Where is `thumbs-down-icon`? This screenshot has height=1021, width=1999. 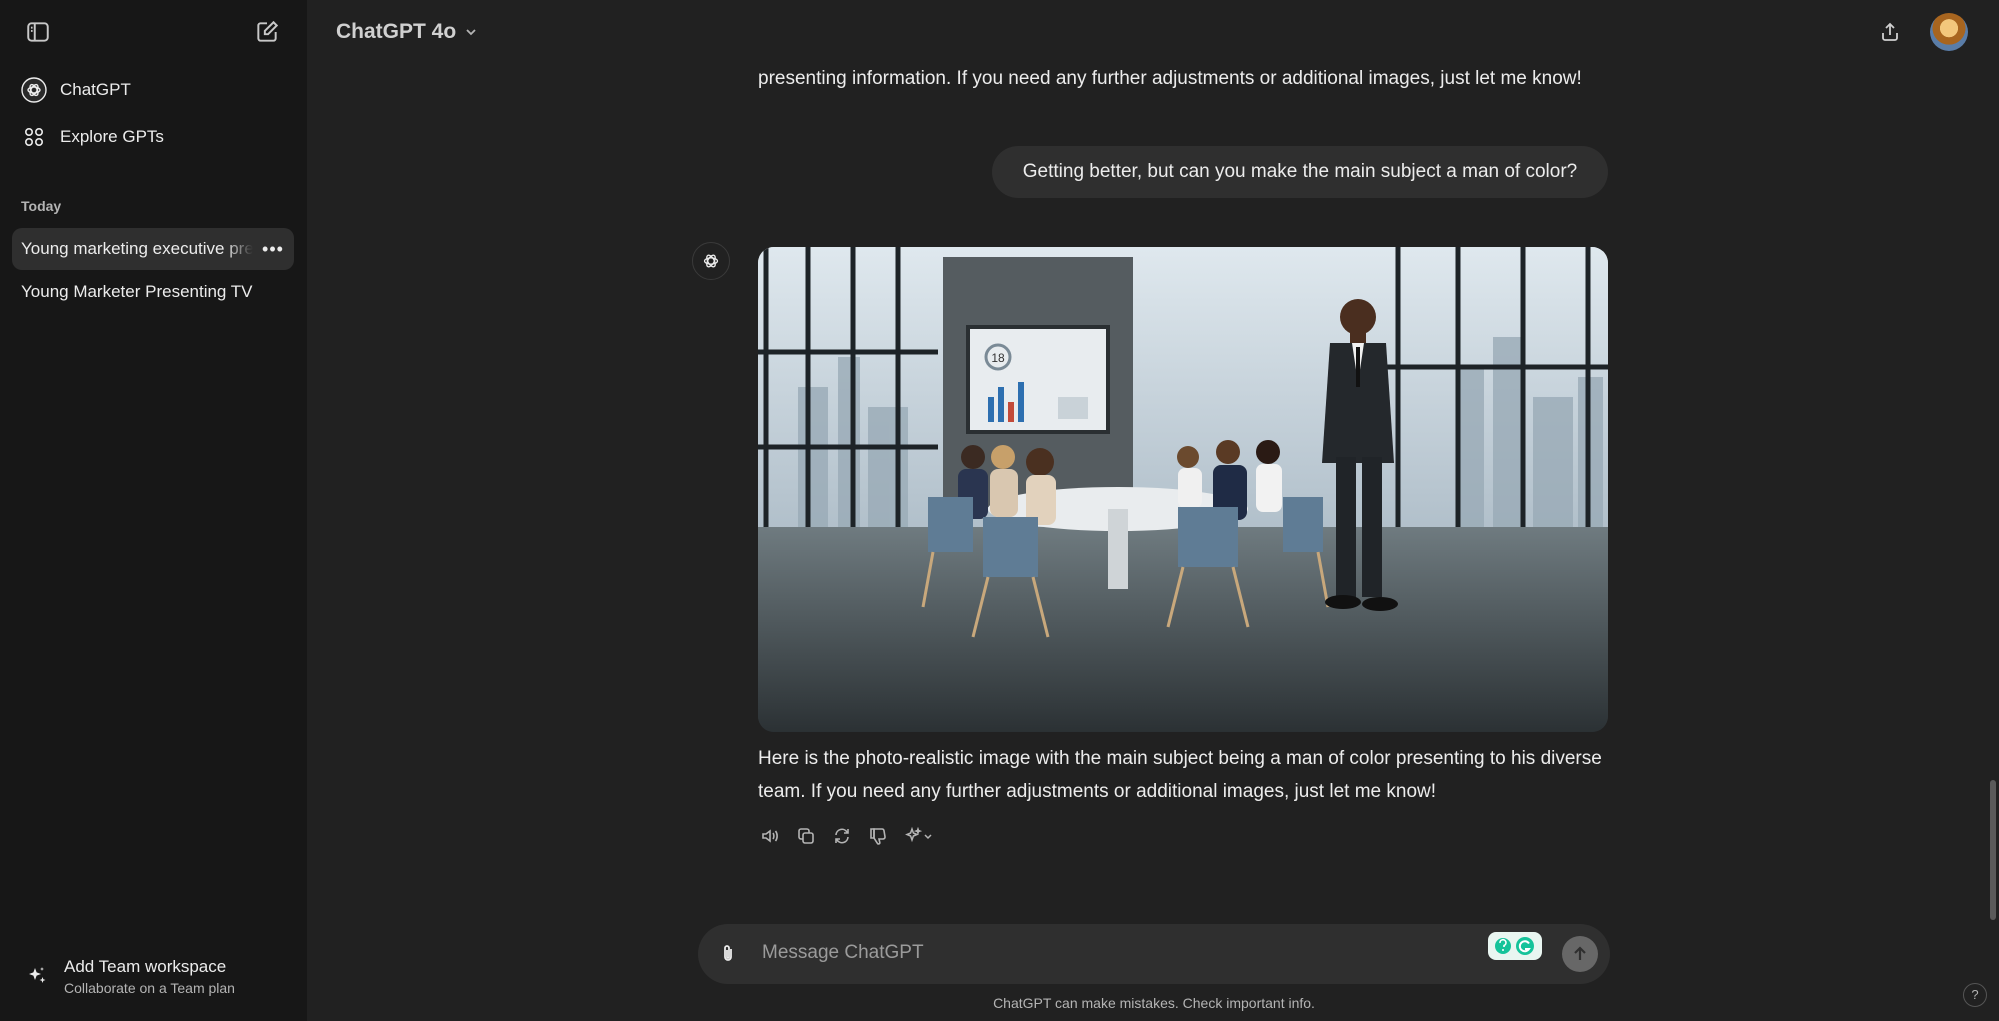
thumbs-down-icon is located at coordinates (878, 836).